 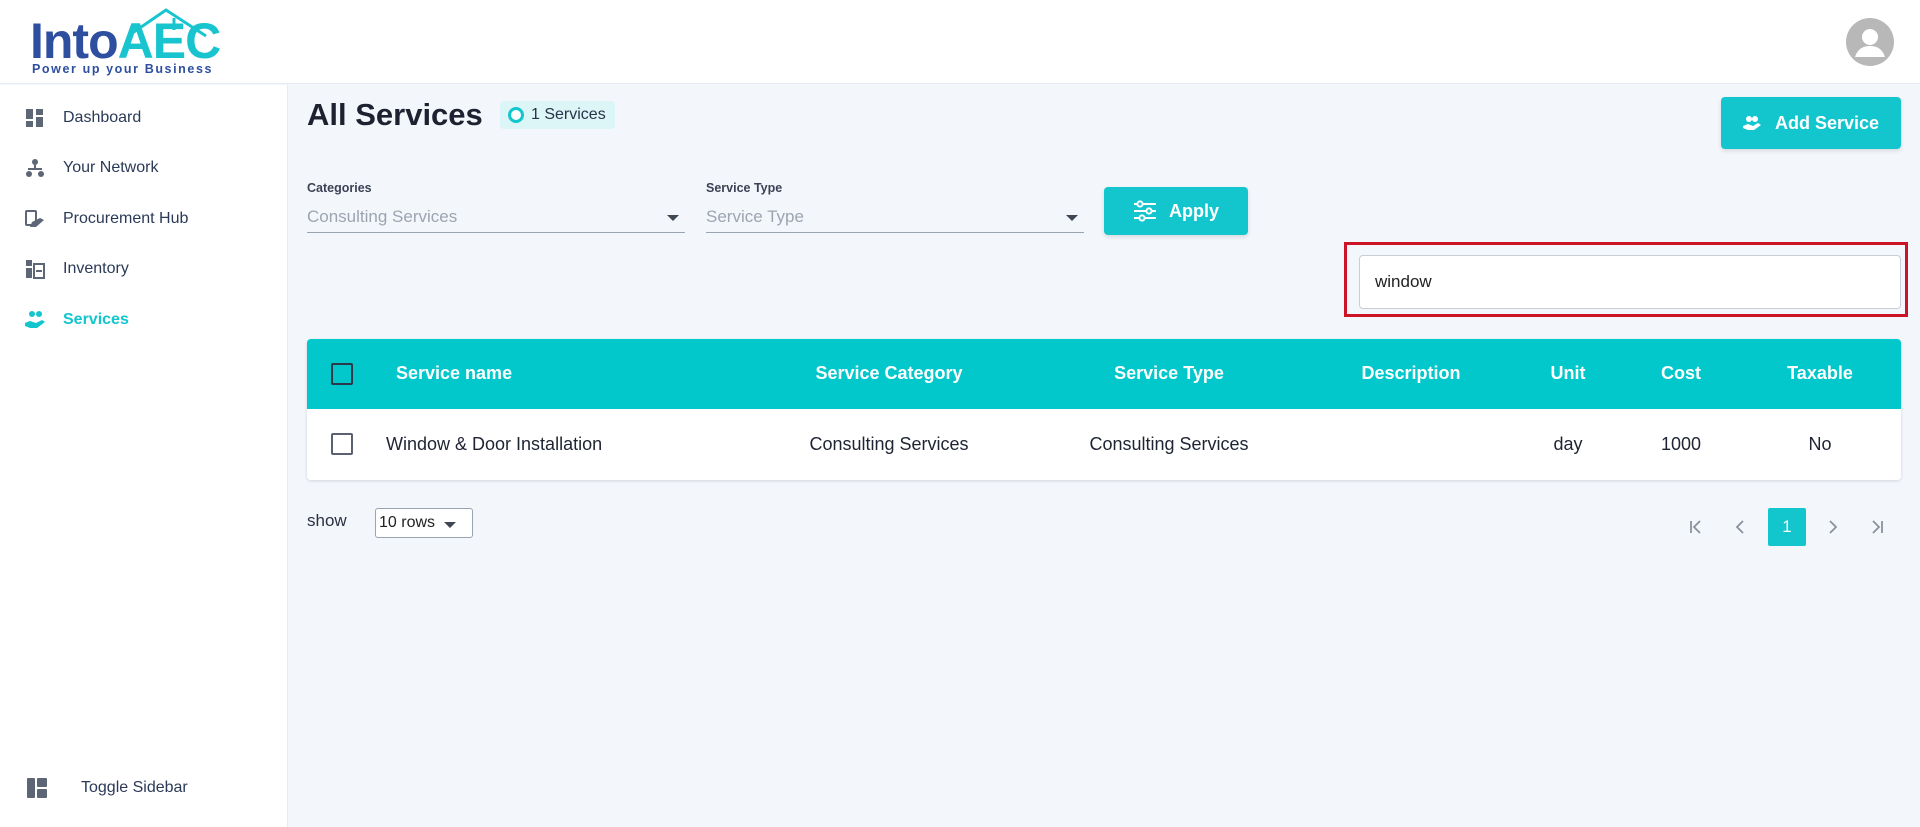 I want to click on sidebar-item-label: Procurement Hub, so click(x=126, y=218).